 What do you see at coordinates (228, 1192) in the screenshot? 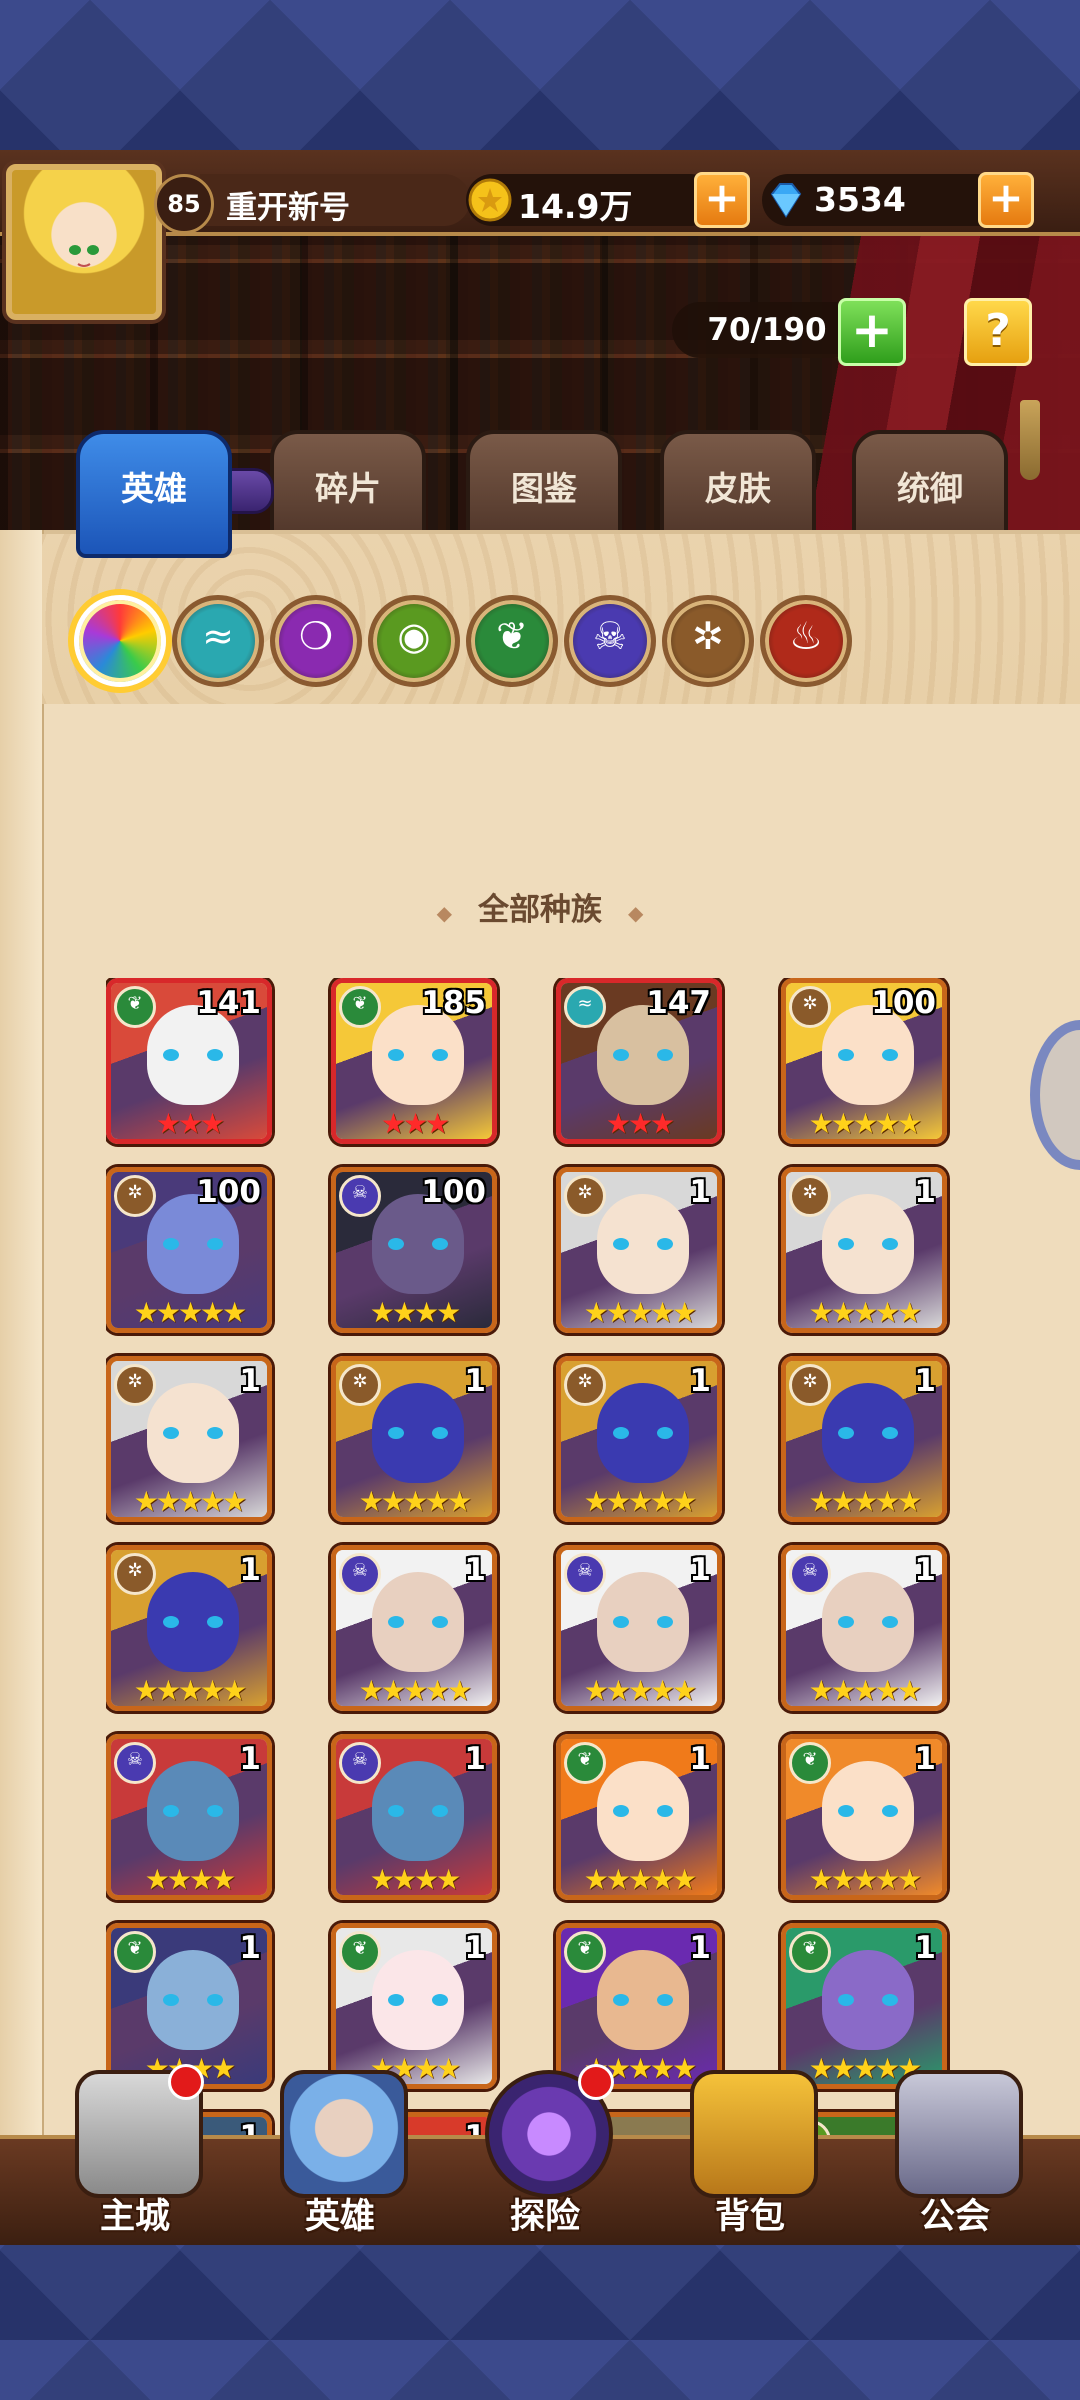
I see `hero-level: 100` at bounding box center [228, 1192].